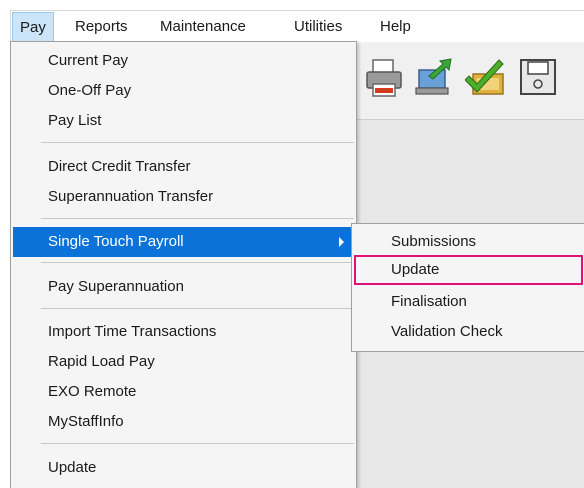 The height and width of the screenshot is (488, 584). Describe the element at coordinates (183, 121) in the screenshot. I see `menu-item-pay-list: Pay List` at that location.